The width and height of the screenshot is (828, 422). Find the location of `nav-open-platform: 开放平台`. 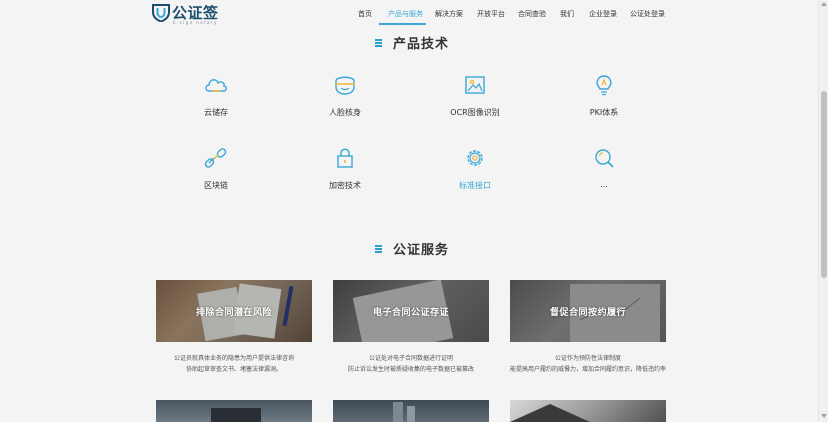

nav-open-platform: 开放平台 is located at coordinates (491, 14).